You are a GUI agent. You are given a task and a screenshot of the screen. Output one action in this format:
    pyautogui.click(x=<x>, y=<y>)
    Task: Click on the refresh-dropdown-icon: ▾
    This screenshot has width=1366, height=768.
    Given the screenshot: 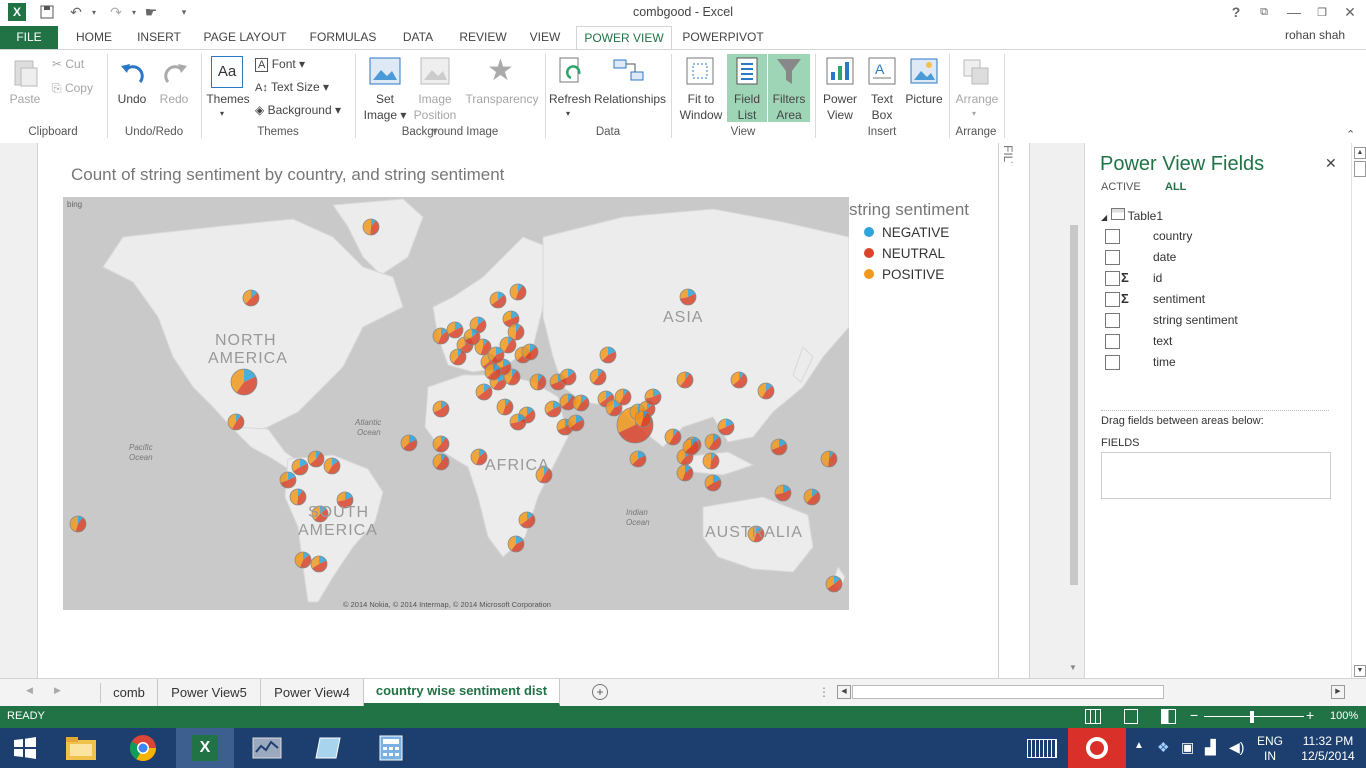 What is the action you would take?
    pyautogui.click(x=568, y=114)
    